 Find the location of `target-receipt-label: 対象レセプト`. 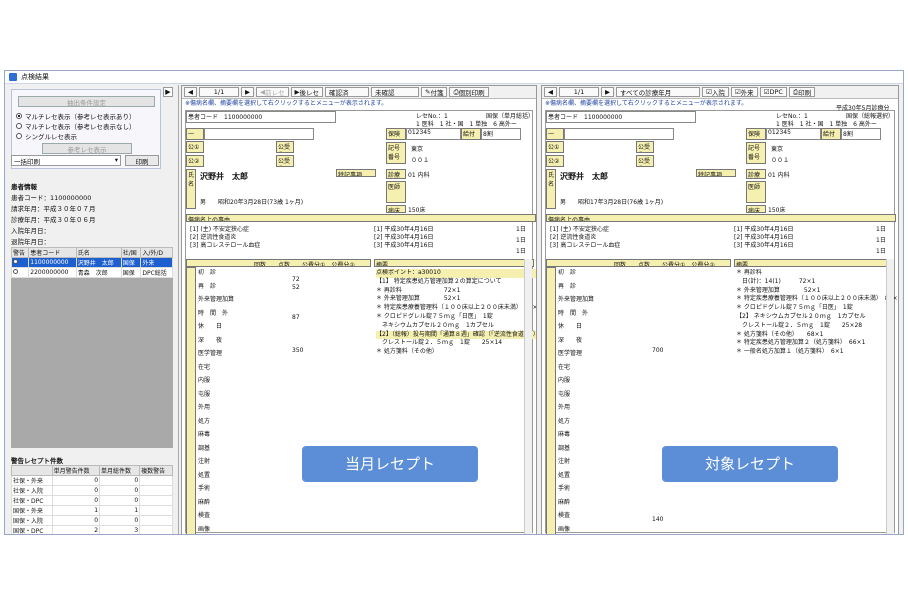

target-receipt-label: 対象レセプト is located at coordinates (750, 464).